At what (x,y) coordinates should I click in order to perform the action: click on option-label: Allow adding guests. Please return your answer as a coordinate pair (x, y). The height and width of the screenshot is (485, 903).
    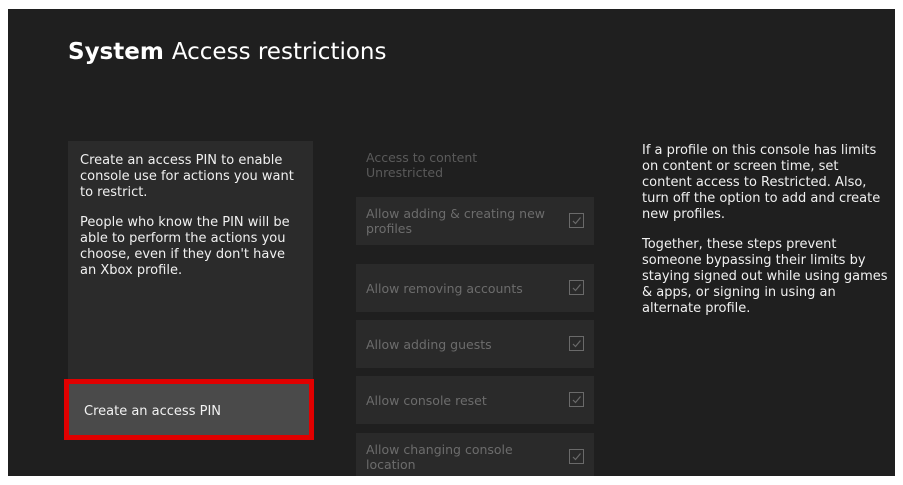
    Looking at the image, I should click on (429, 344).